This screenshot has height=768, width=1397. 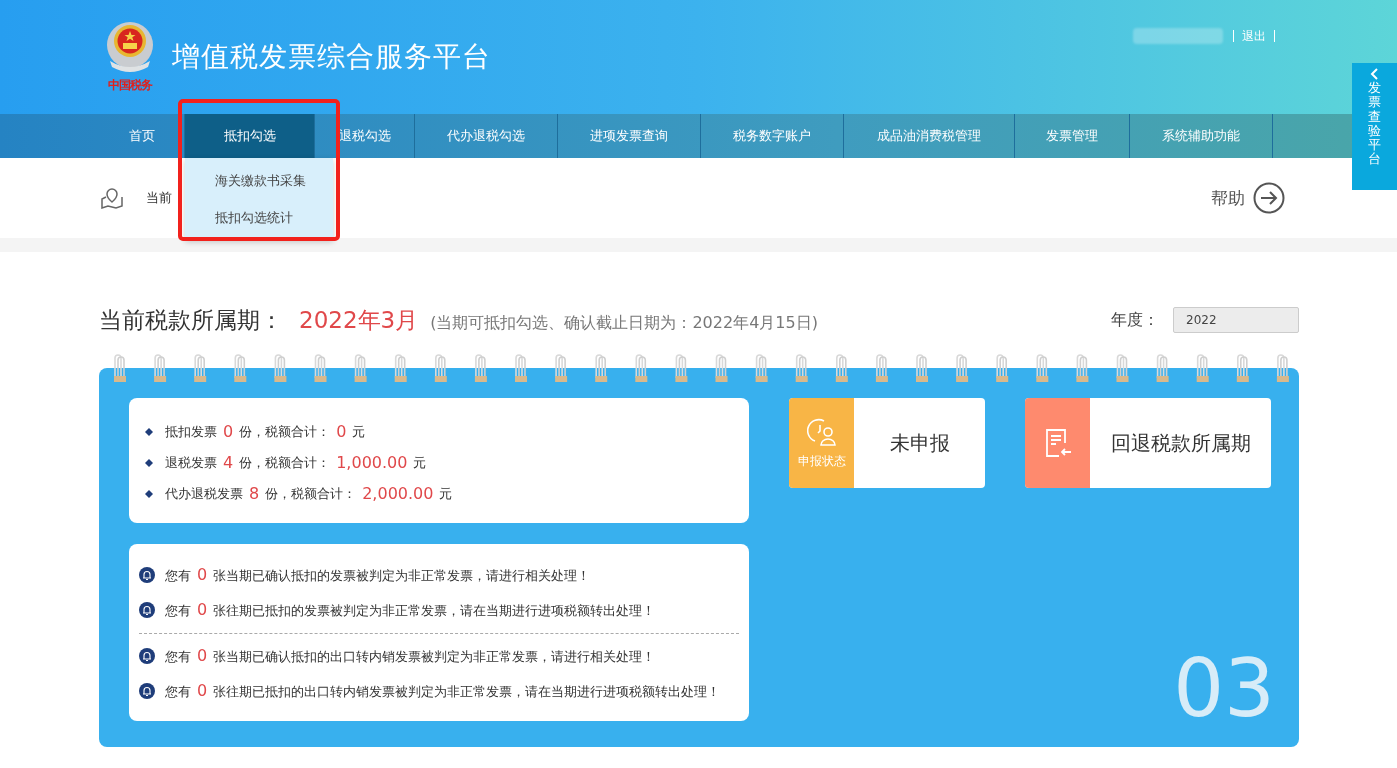 I want to click on filing-status: 未申报, so click(x=919, y=443).